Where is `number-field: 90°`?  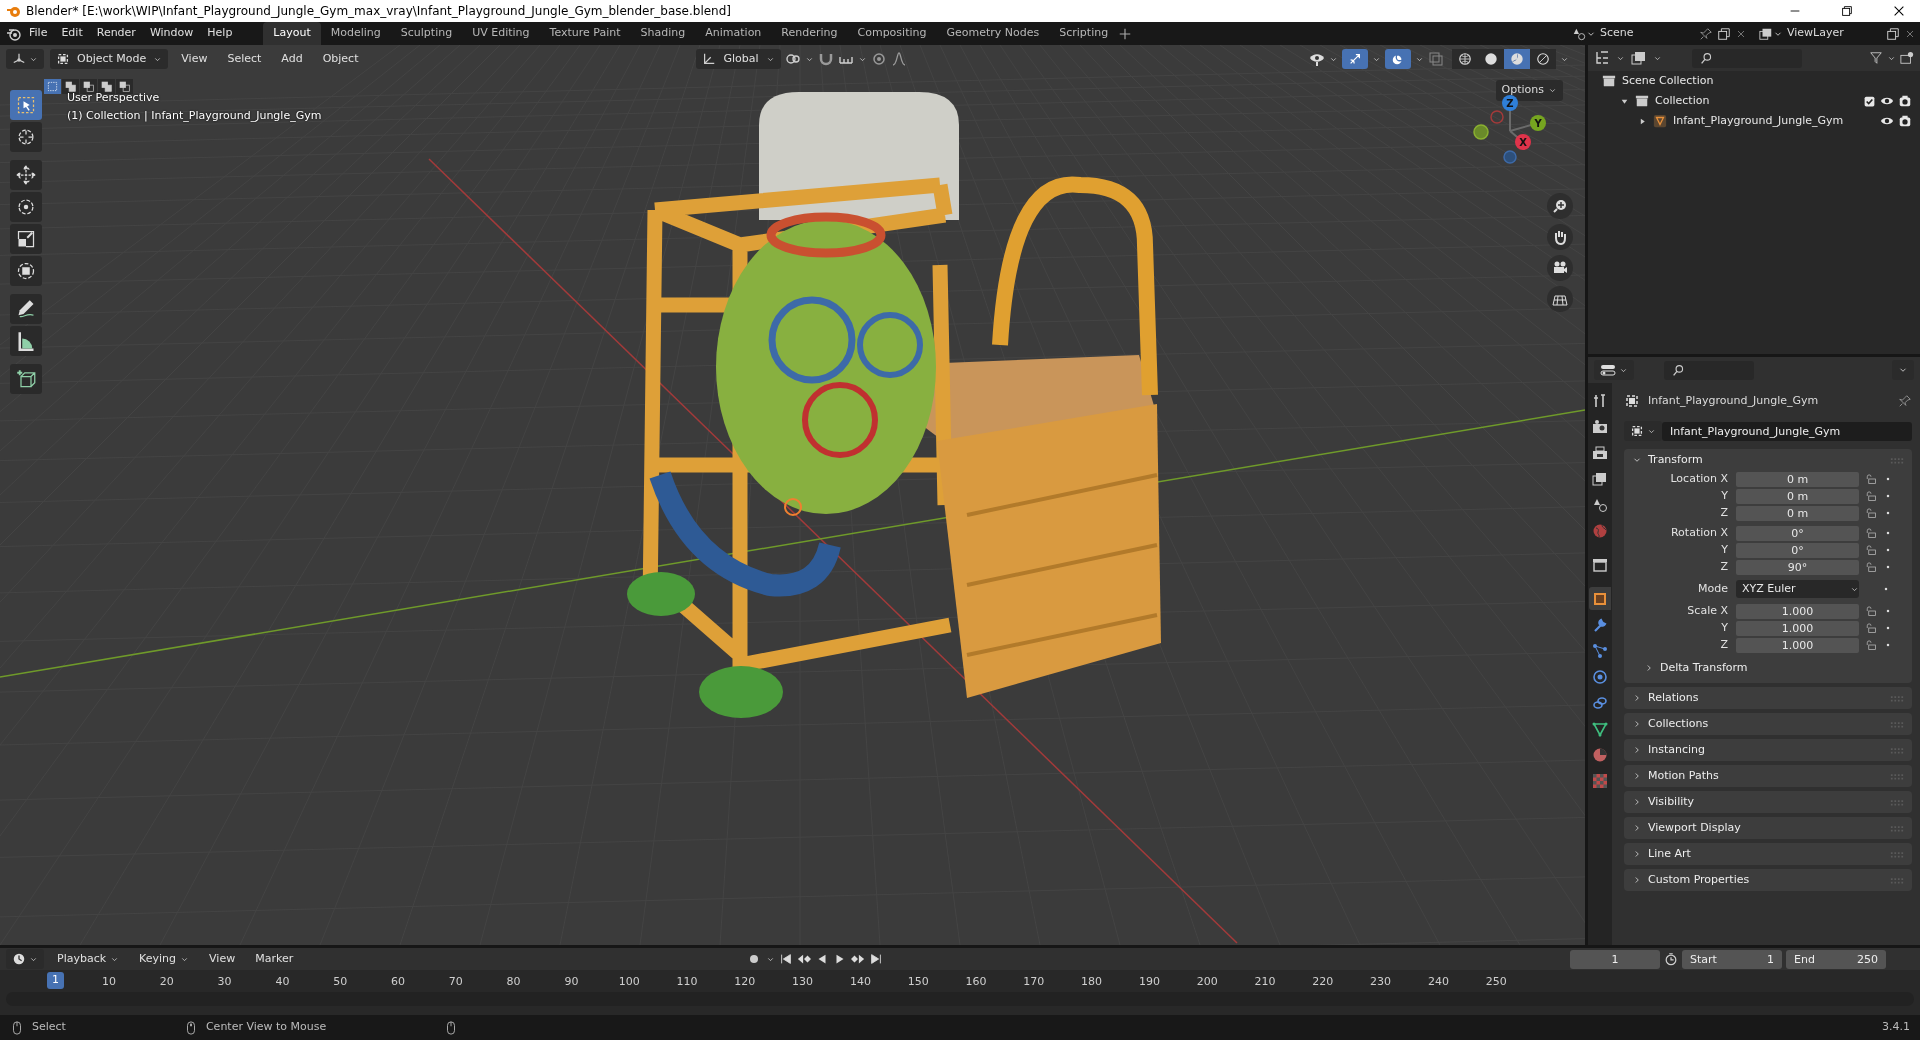
number-field: 90° is located at coordinates (1797, 567).